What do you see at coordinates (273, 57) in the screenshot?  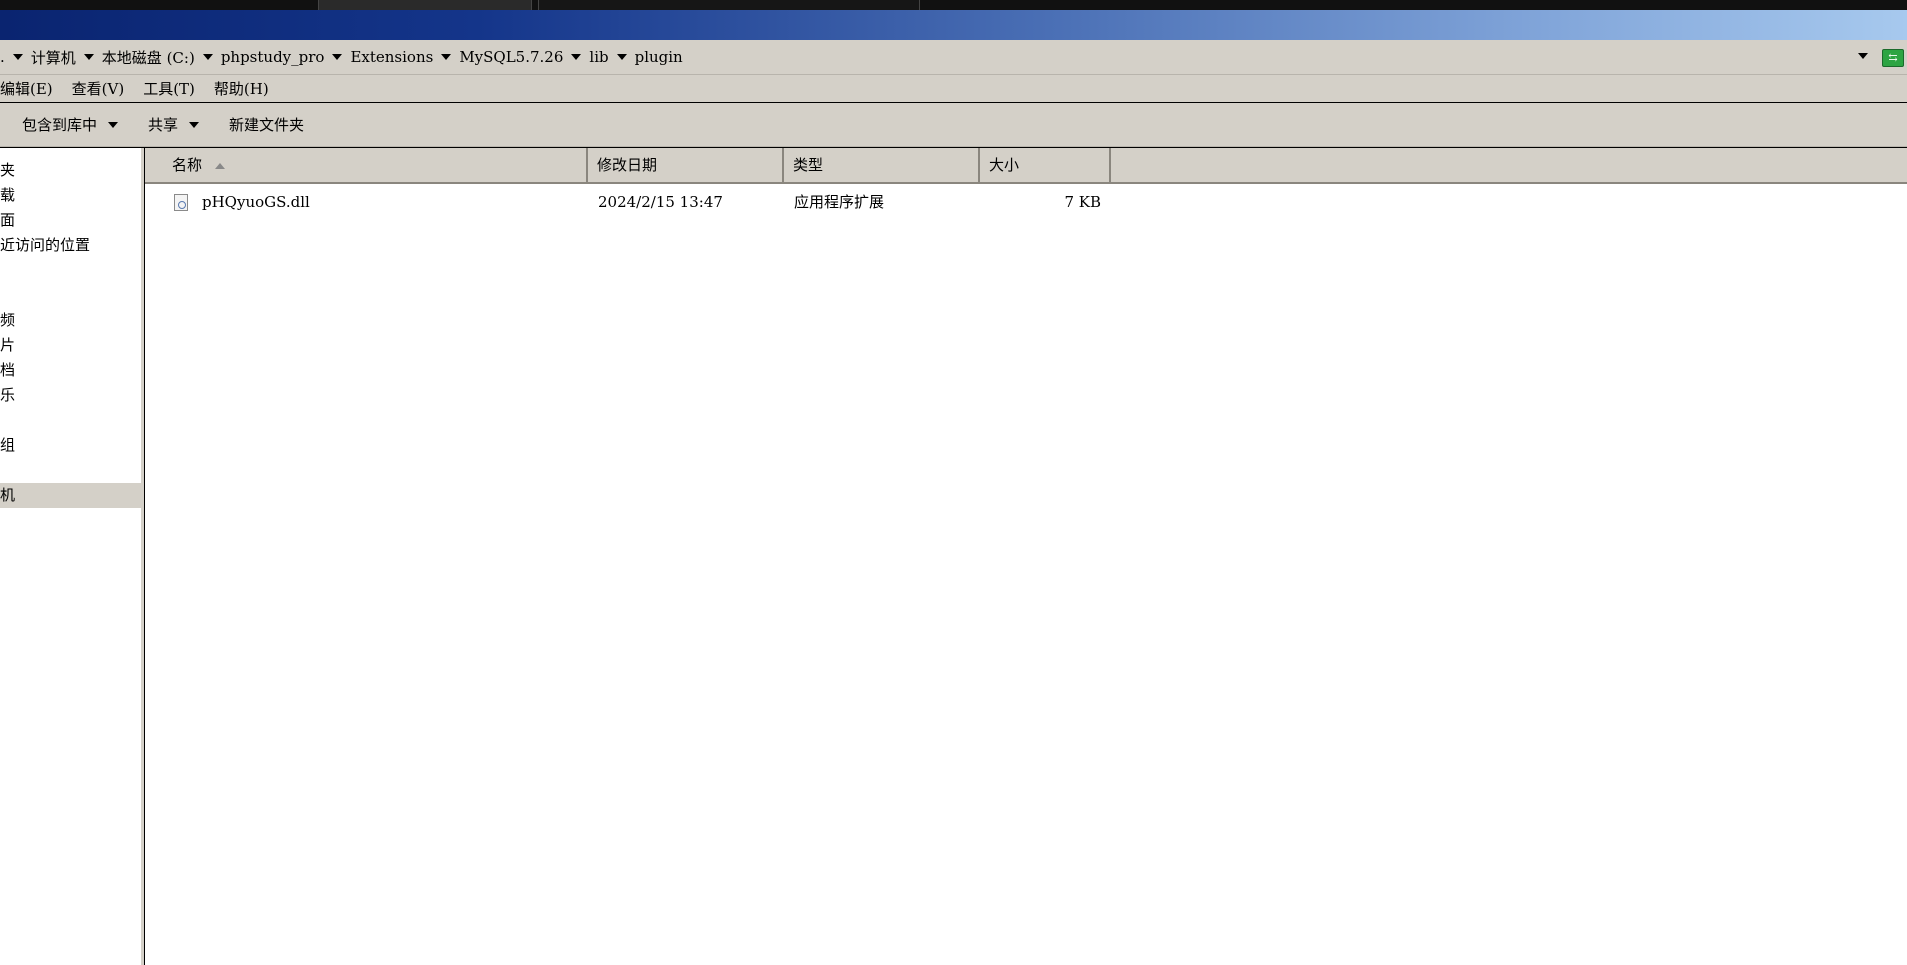 I see `breadcrumb-phpstudy-pro: phpstudy_pro` at bounding box center [273, 57].